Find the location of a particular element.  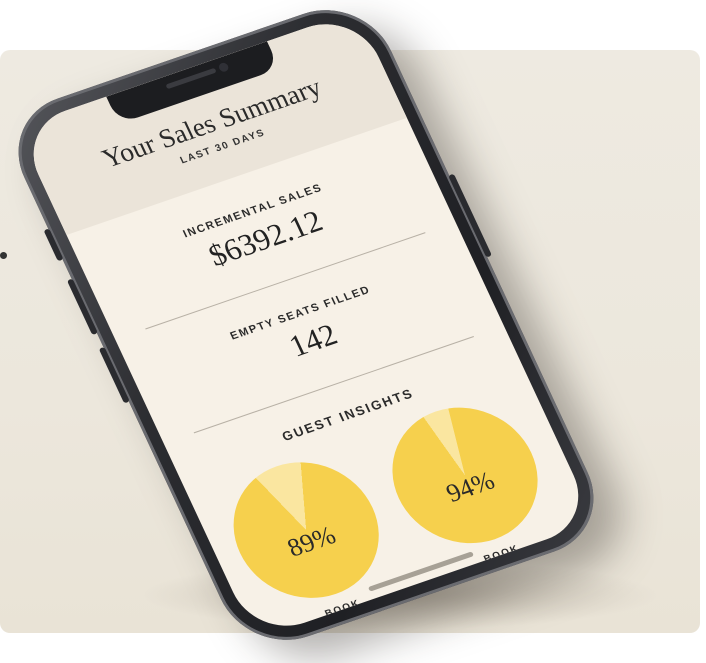

camera-icon is located at coordinates (223, 67).